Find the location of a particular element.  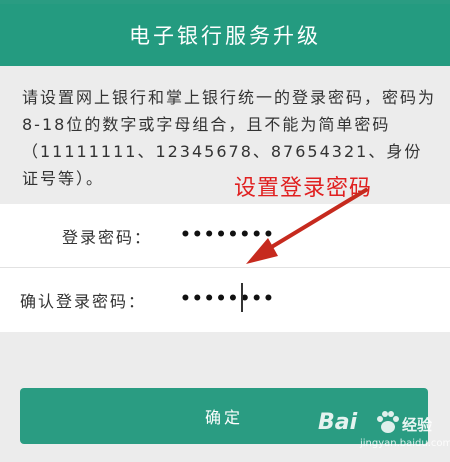

watermark: Bai 经验 jingyan.baidu.com is located at coordinates (383, 428).